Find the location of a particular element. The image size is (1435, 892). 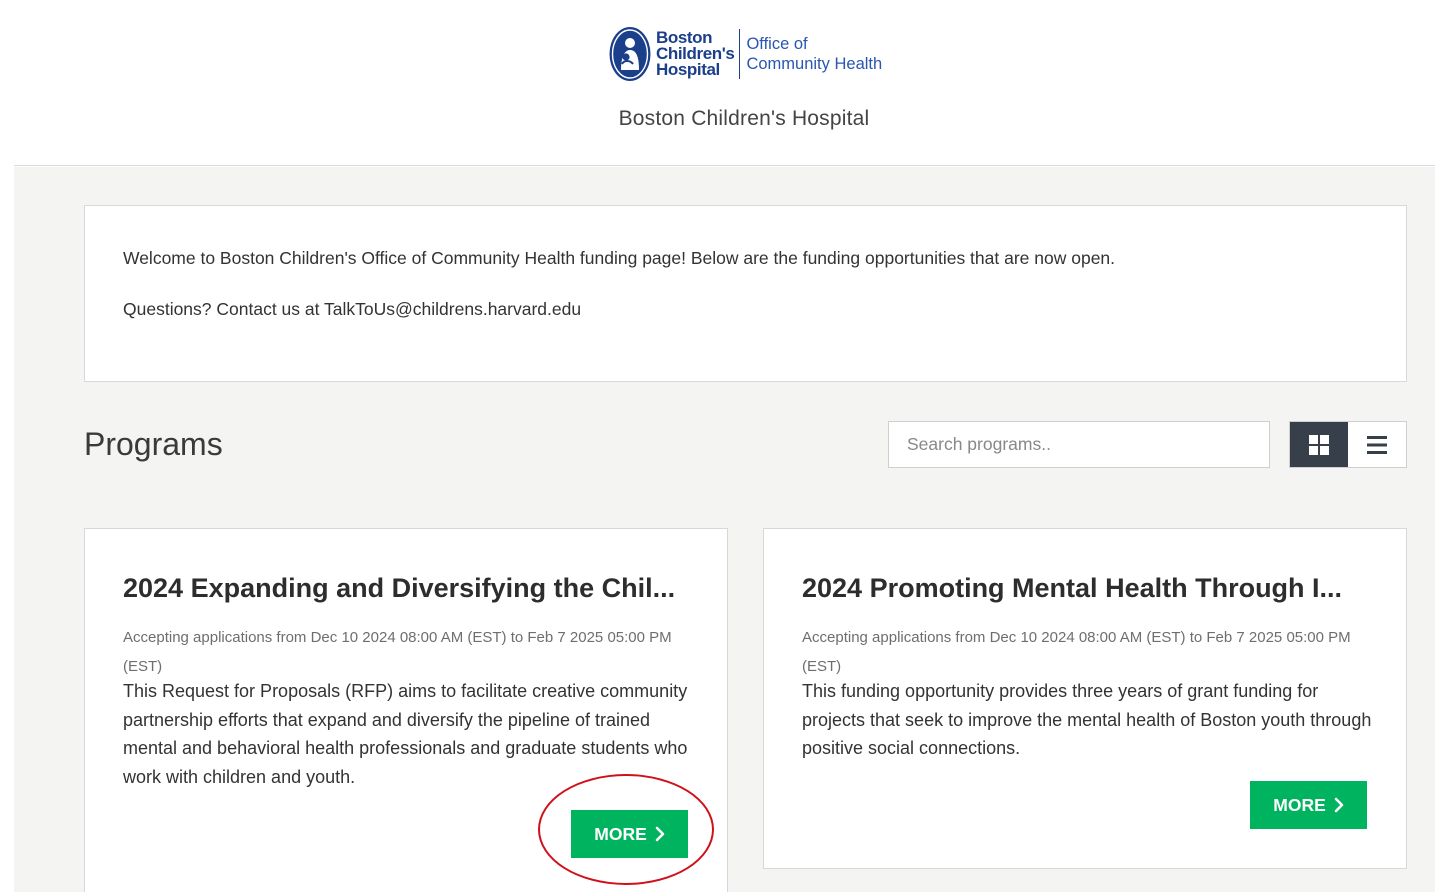

list-icon is located at coordinates (1377, 444).